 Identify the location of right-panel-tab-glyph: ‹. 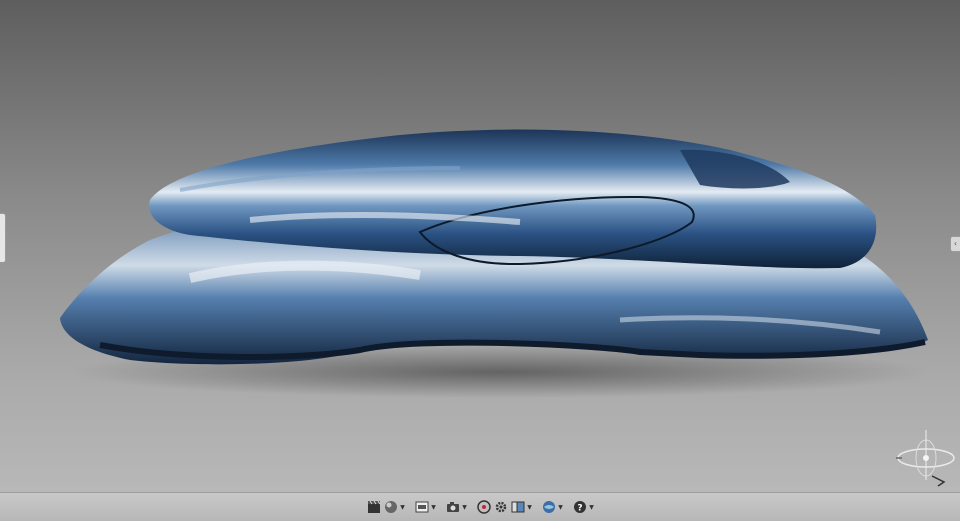
(955, 243).